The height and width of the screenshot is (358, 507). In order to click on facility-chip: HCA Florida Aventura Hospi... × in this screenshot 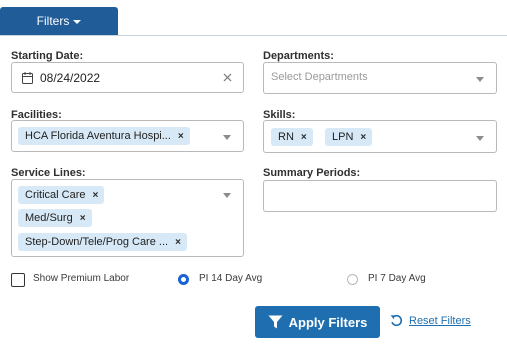, I will do `click(104, 136)`.